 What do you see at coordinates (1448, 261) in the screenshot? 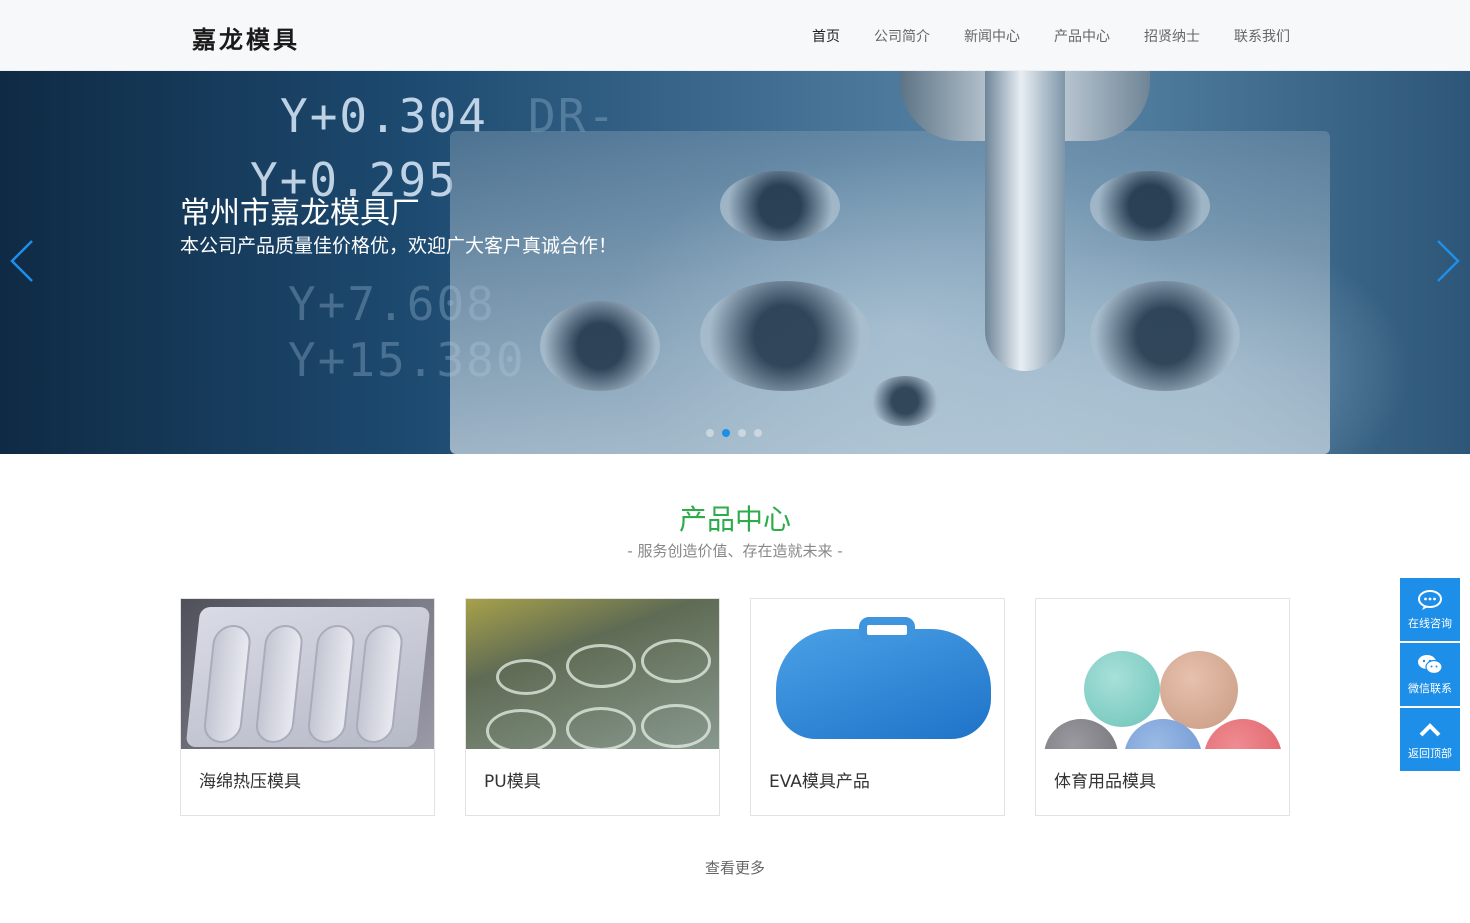
I see `chevron-right-icon` at bounding box center [1448, 261].